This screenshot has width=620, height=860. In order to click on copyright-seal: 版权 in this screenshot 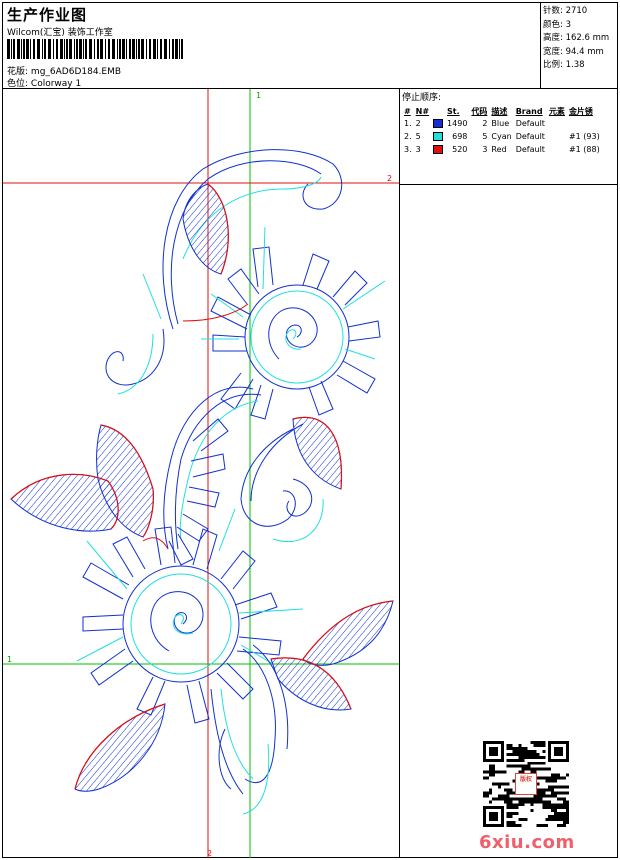, I will do `click(526, 784)`.